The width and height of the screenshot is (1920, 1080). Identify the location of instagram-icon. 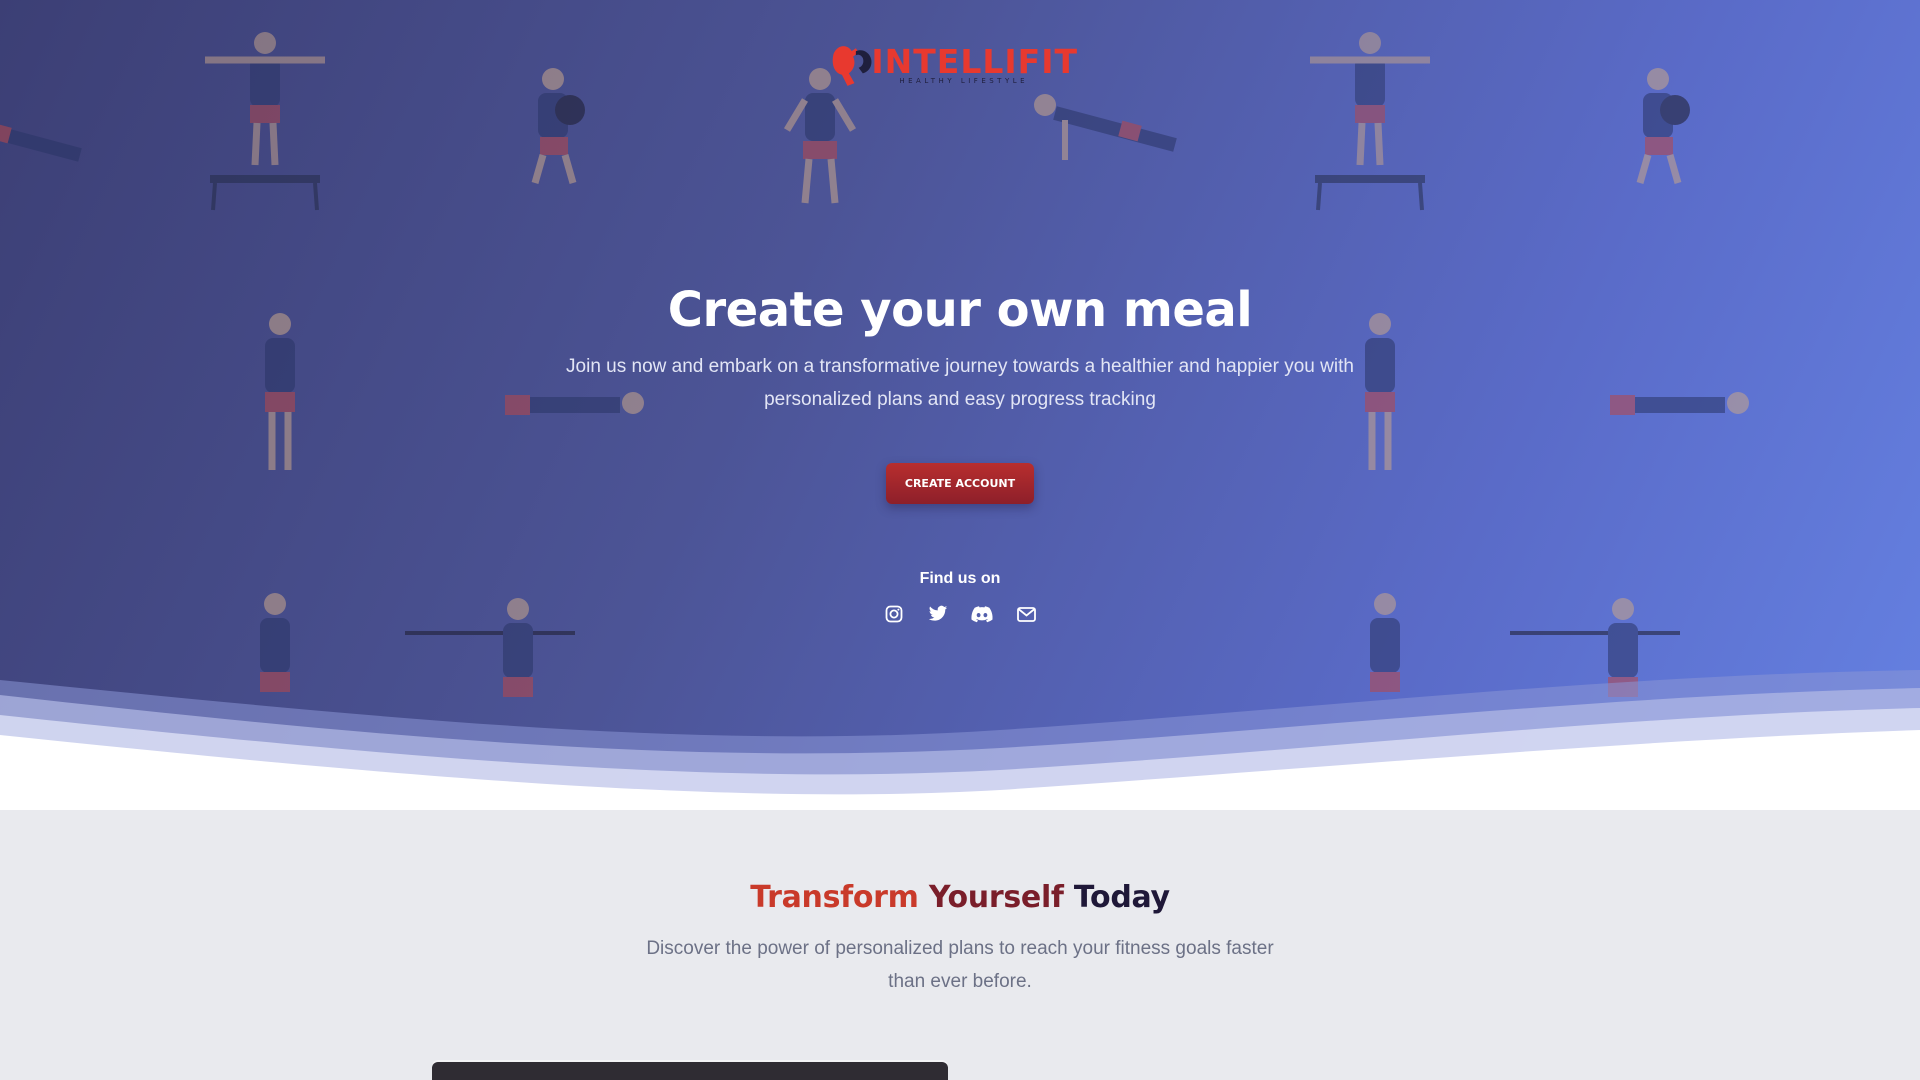
(894, 614).